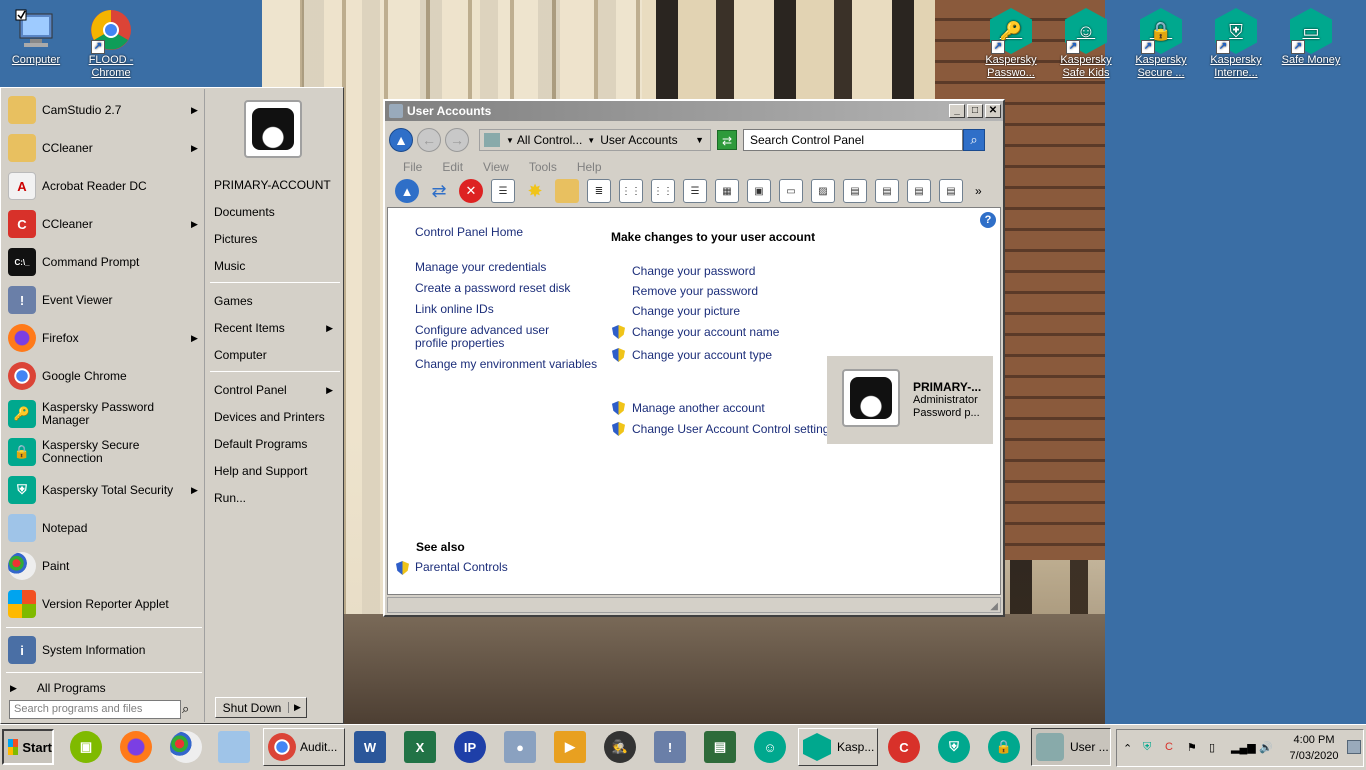  I want to click on taskbar-kaspersky-kids-icon: ☺, so click(770, 747).